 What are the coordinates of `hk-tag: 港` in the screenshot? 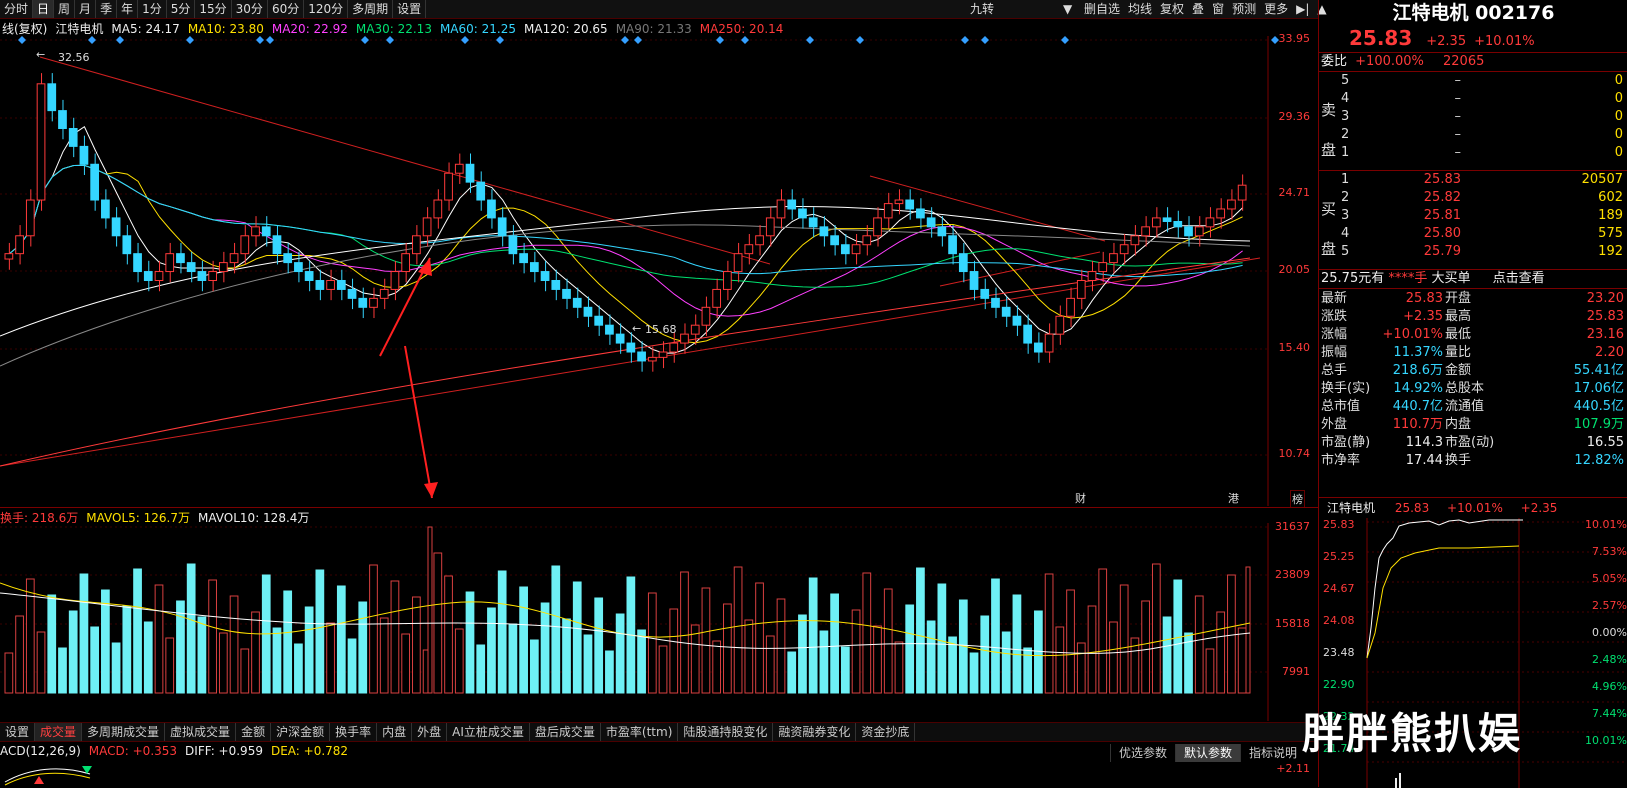 It's located at (1233, 498).